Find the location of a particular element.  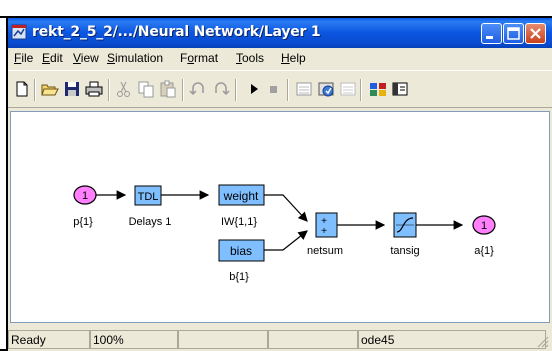

open-button is located at coordinates (50, 89).